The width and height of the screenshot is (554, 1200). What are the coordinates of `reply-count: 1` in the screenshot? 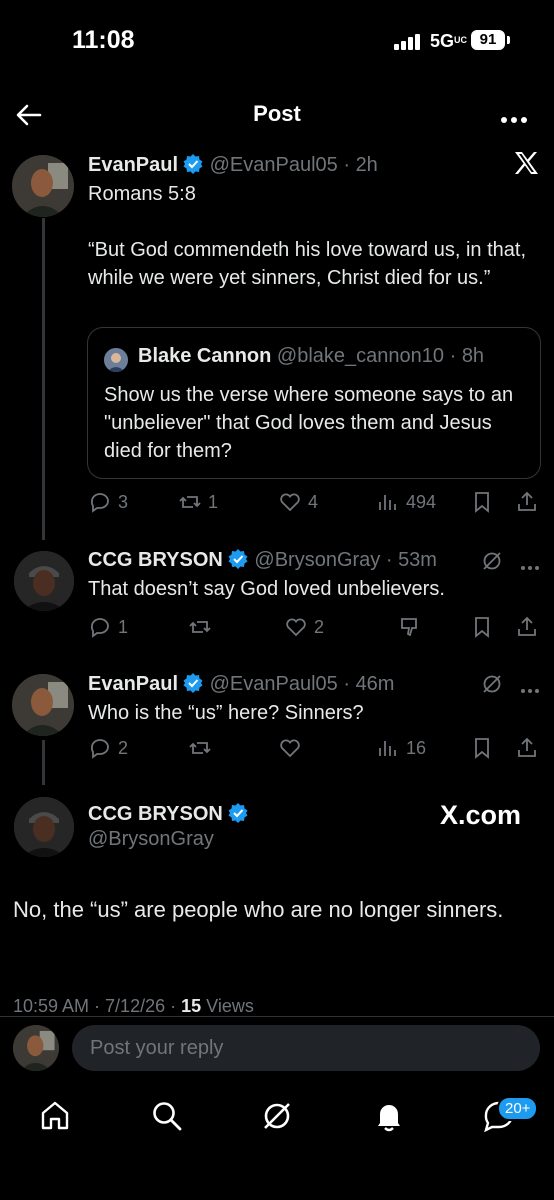 It's located at (123, 626).